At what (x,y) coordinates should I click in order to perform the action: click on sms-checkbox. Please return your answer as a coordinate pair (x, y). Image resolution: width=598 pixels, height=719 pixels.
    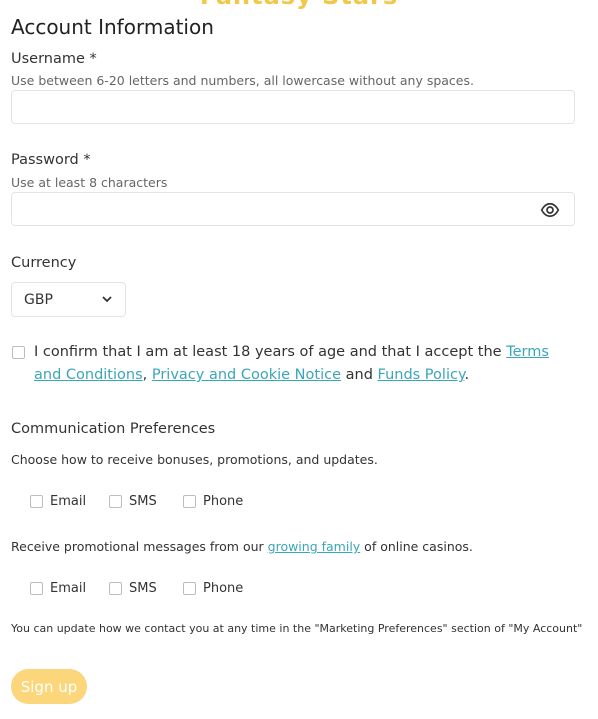
    Looking at the image, I should click on (115, 501).